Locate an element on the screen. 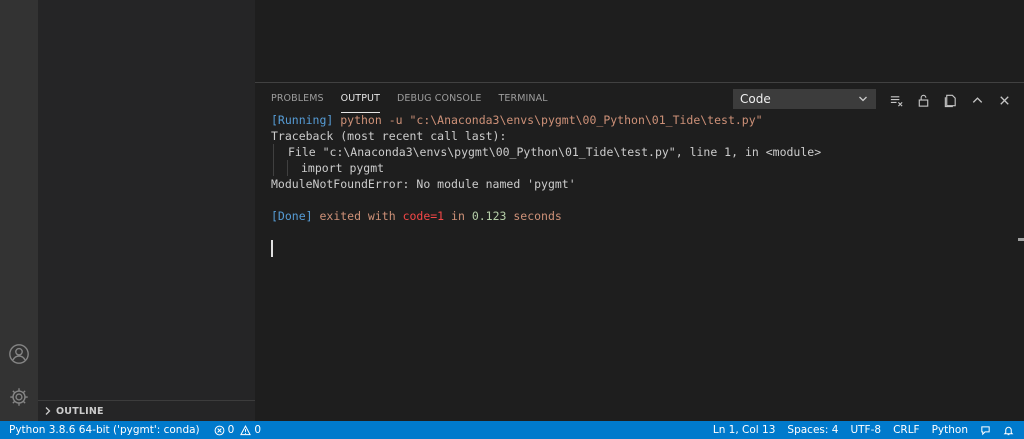 The width and height of the screenshot is (1024, 439). import-statement: import pygmt is located at coordinates (335, 168).